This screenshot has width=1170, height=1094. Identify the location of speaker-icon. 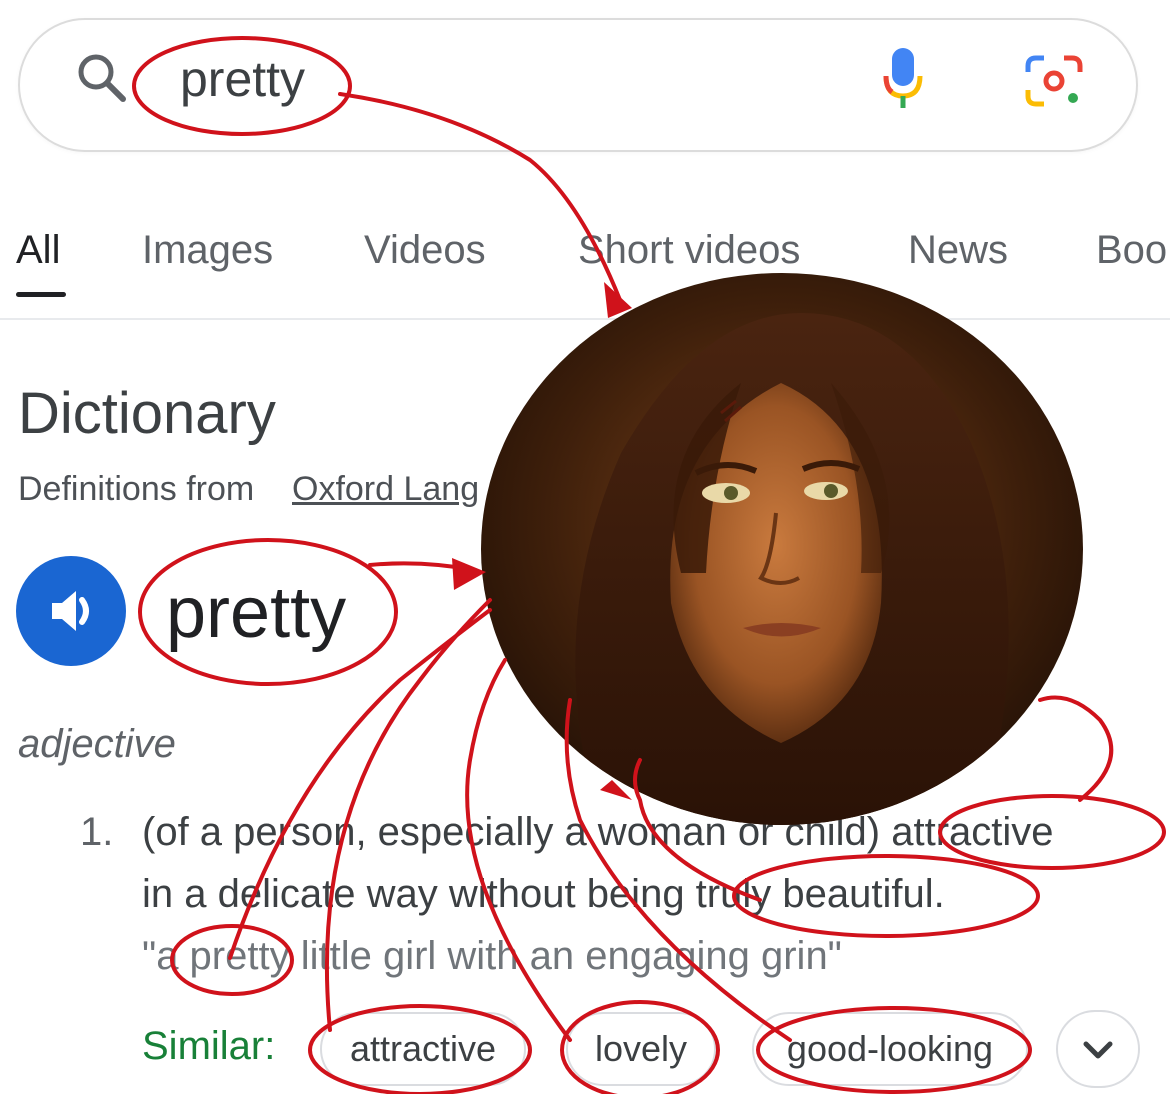
(70, 611).